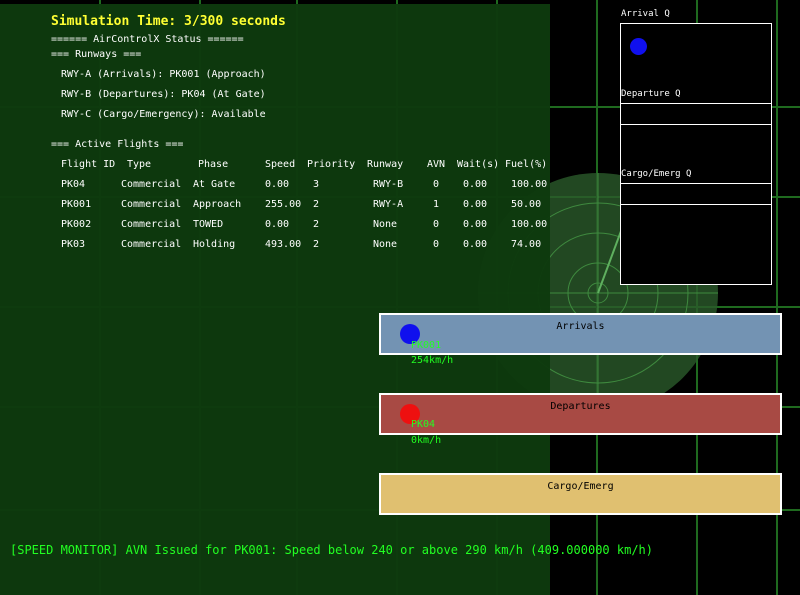 Image resolution: width=800 pixels, height=595 pixels. What do you see at coordinates (76, 204) in the screenshot?
I see `flight-id: PK001` at bounding box center [76, 204].